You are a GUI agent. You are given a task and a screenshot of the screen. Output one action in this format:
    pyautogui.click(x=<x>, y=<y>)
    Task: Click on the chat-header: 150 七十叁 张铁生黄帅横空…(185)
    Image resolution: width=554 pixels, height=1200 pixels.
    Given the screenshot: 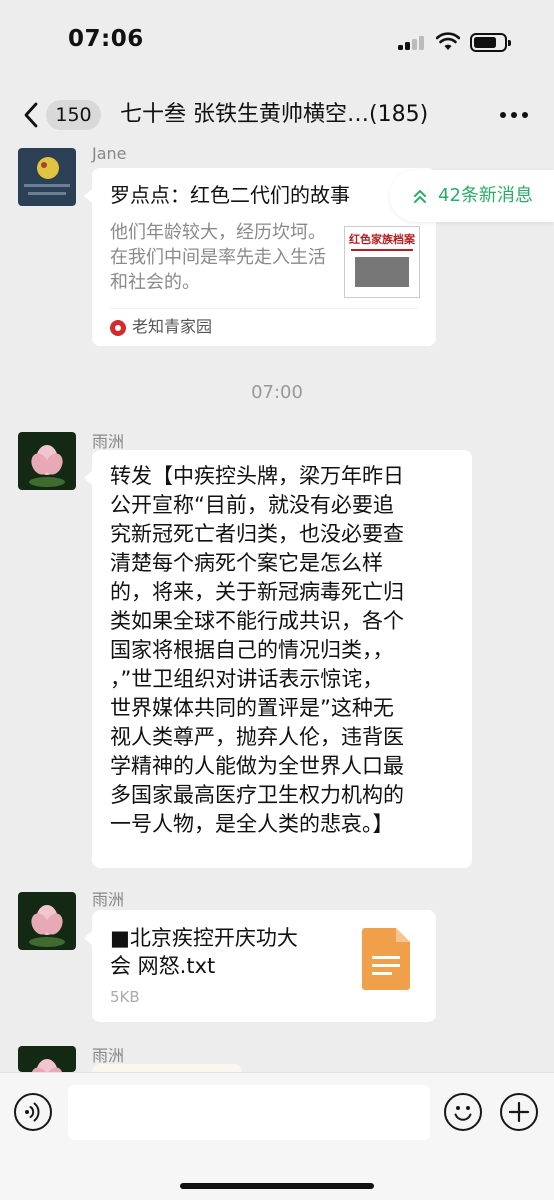 What is the action you would take?
    pyautogui.click(x=277, y=115)
    